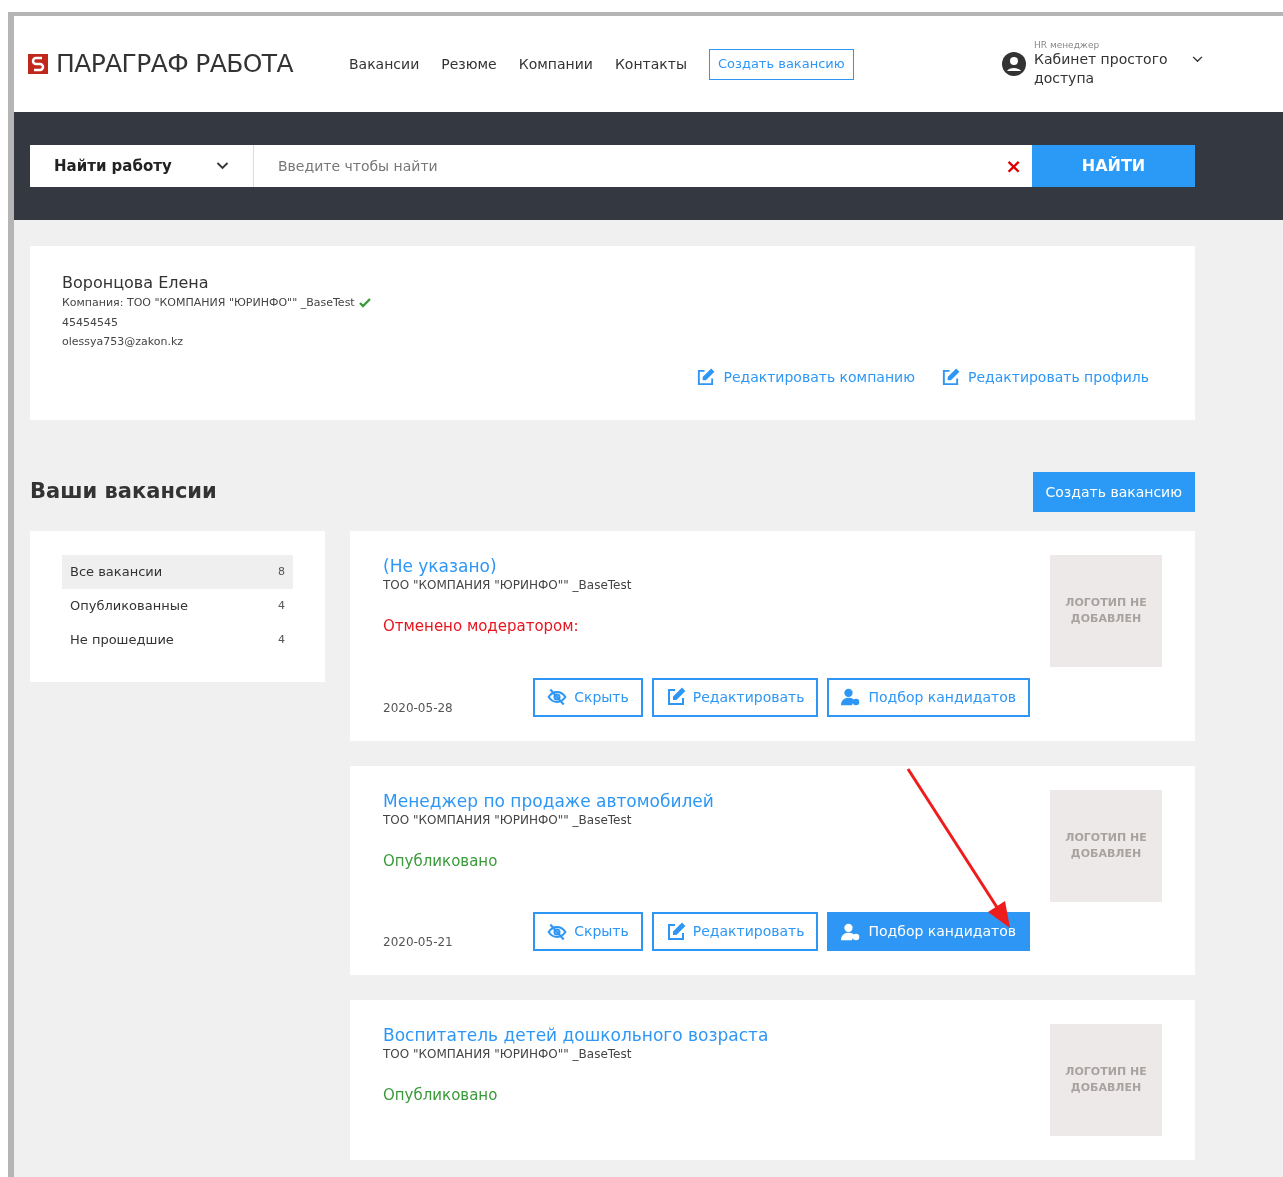 The image size is (1283, 1177). I want to click on vacancy-date: 2020-05-21, so click(418, 942).